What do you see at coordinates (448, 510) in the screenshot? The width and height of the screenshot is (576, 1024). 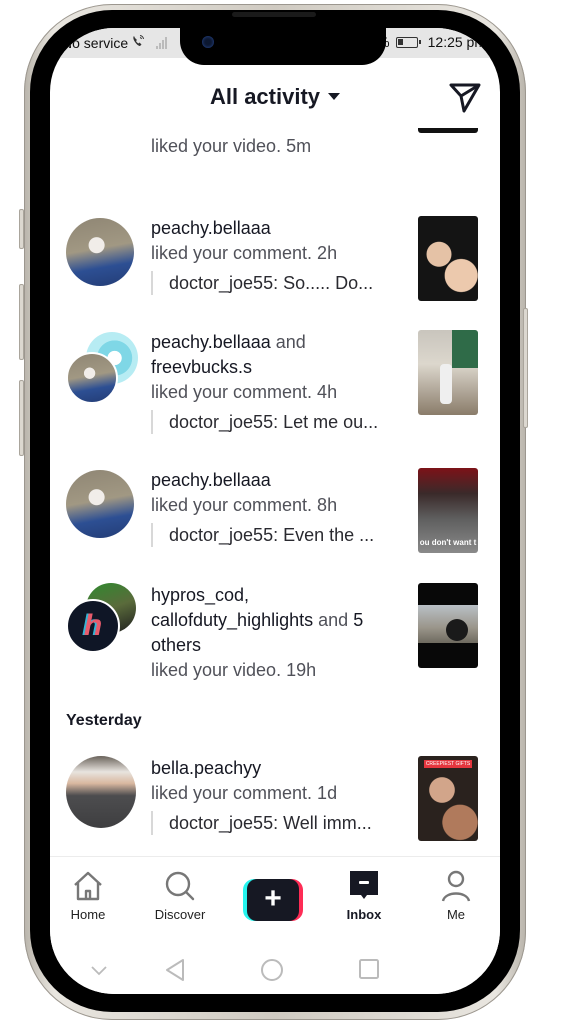 I see `video-thumbnail: ou don't want t` at bounding box center [448, 510].